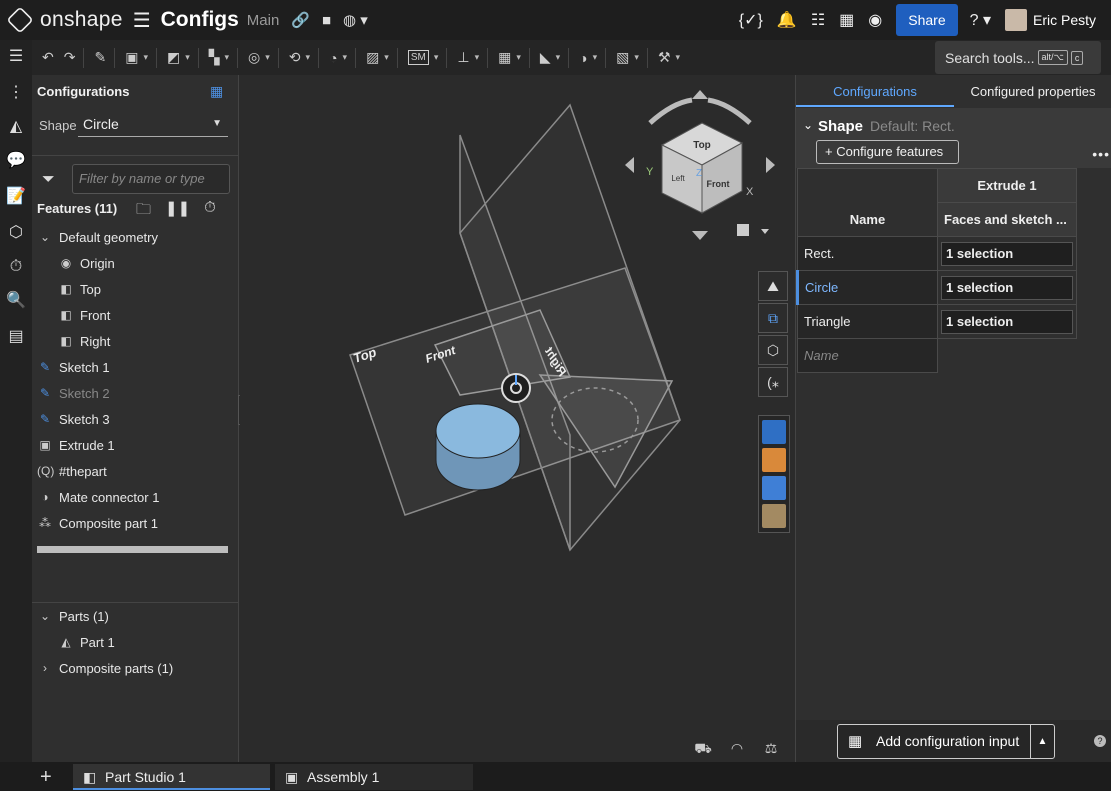  Describe the element at coordinates (773, 318) in the screenshot. I see `display-states-icon: ⧉` at that location.